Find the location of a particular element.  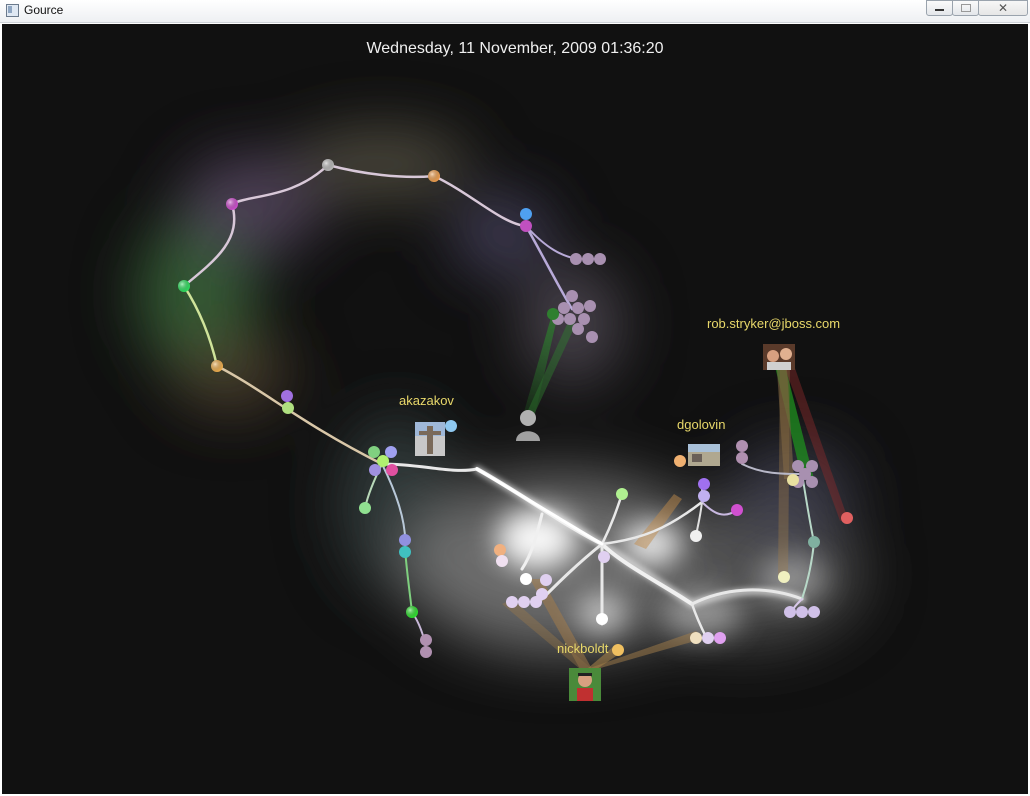

user-label-rob-stryker: rob.stryker@jboss.com is located at coordinates (774, 323).